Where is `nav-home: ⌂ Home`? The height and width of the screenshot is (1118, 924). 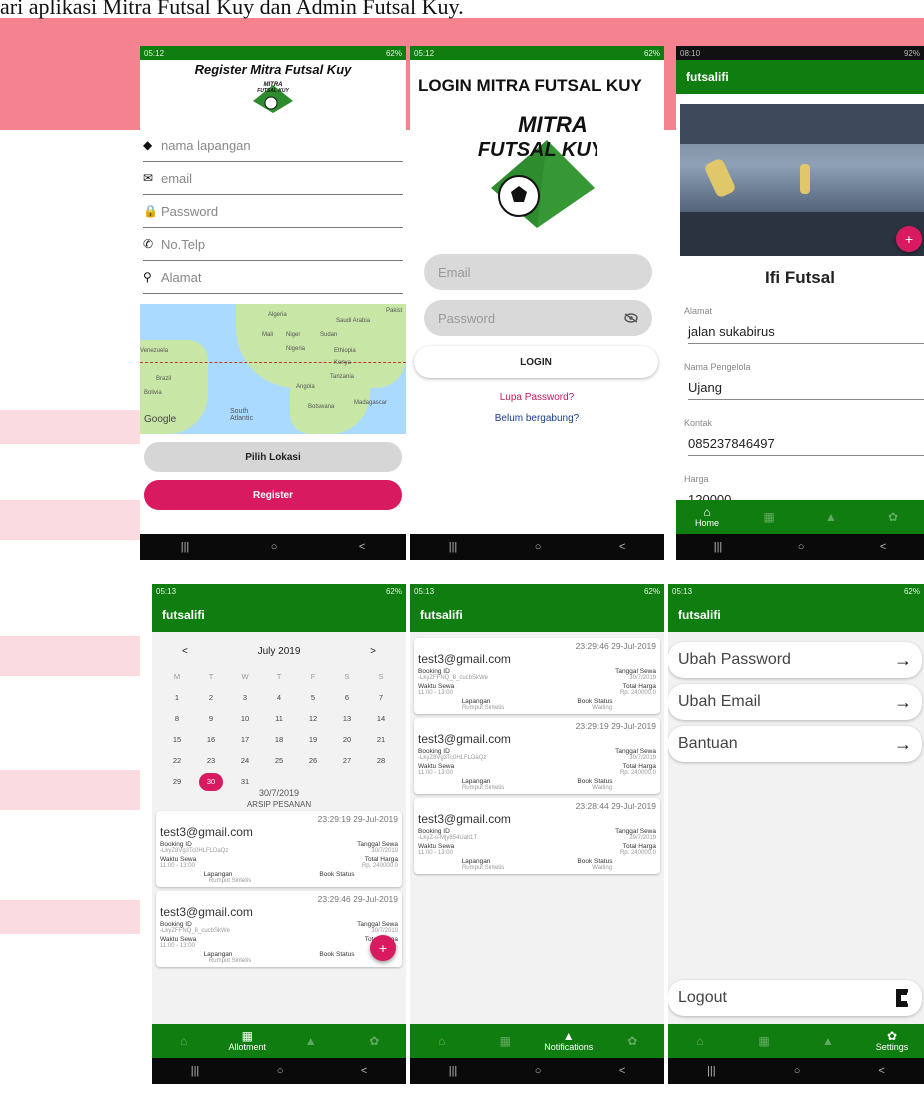 nav-home: ⌂ Home is located at coordinates (707, 517).